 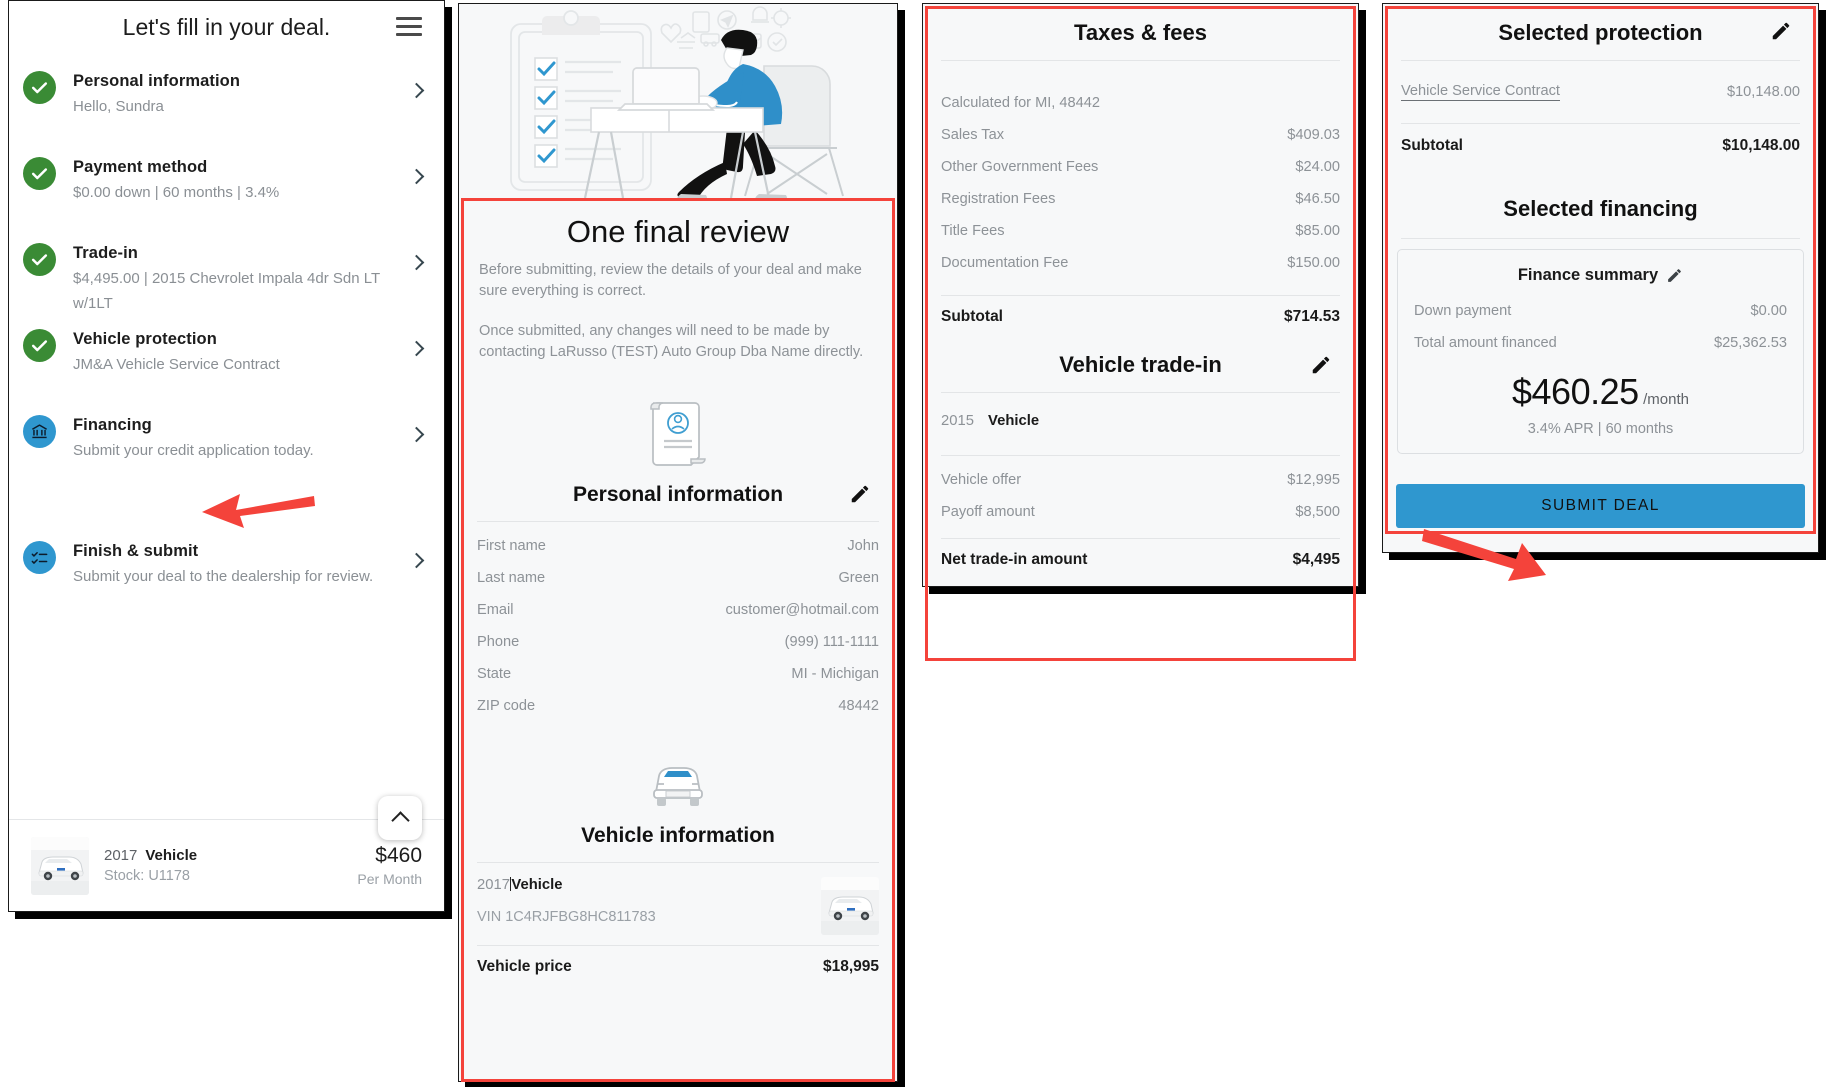 What do you see at coordinates (1014, 421) in the screenshot?
I see `trade-in-name: Vehicle` at bounding box center [1014, 421].